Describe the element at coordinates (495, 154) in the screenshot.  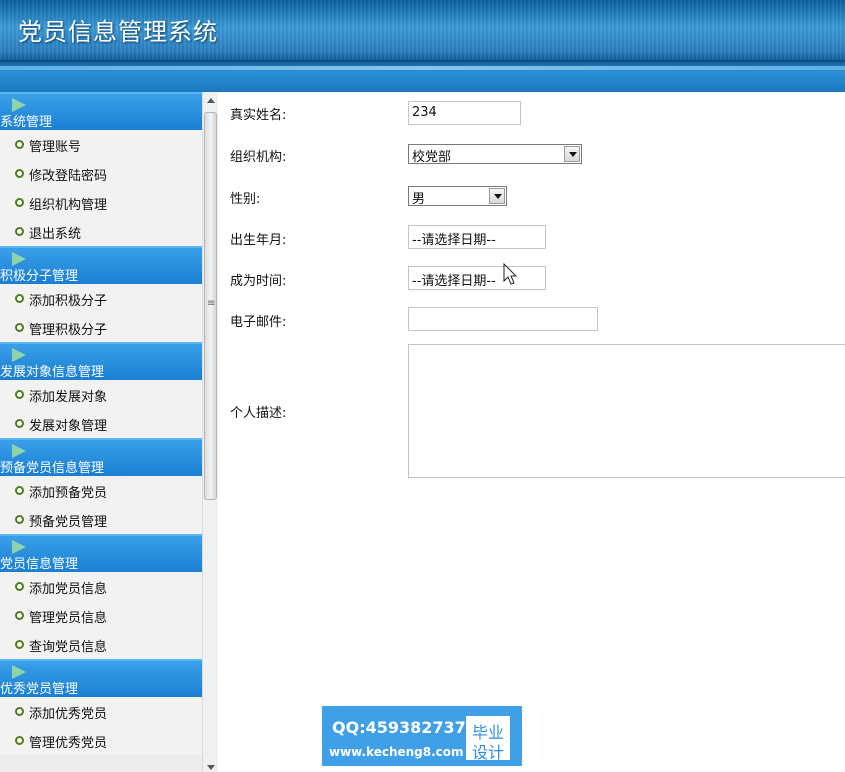
I see `organization-select: 校党部` at that location.